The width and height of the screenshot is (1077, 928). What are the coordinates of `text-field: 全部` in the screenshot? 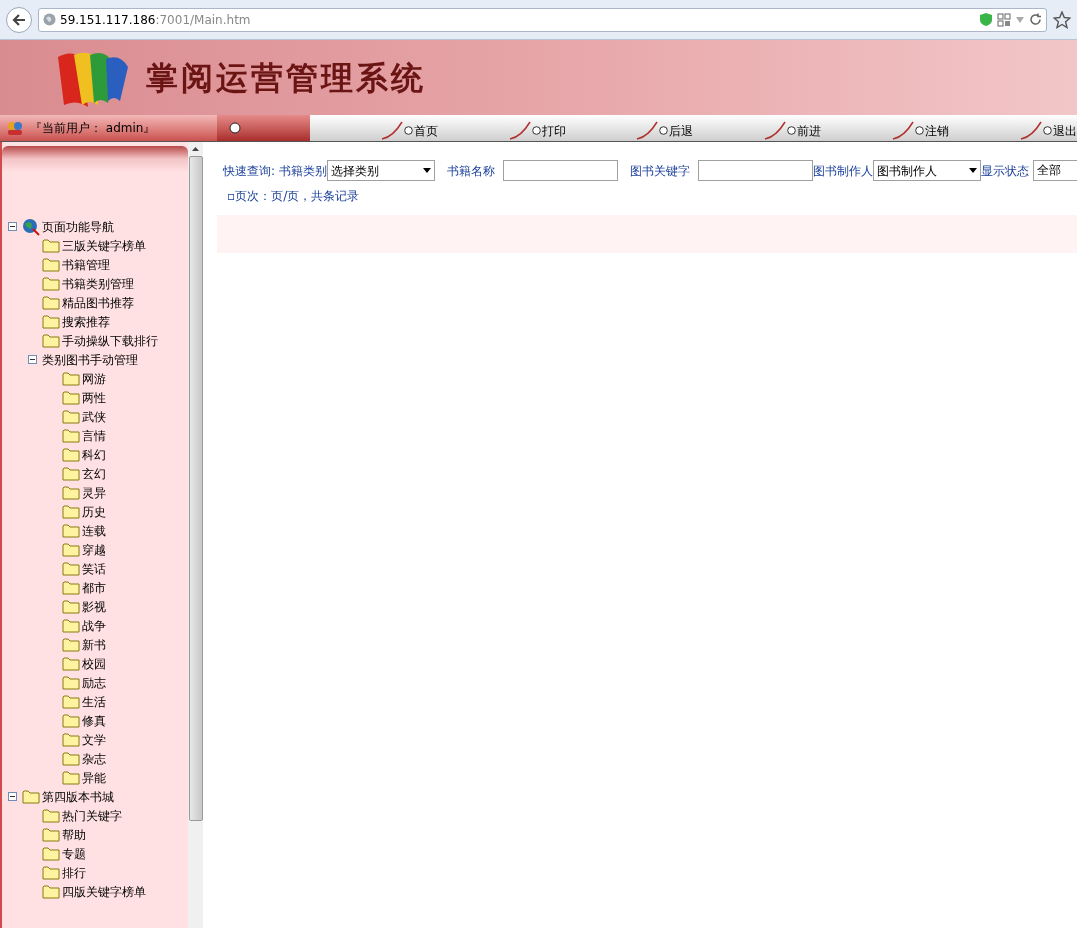 It's located at (1054, 170).